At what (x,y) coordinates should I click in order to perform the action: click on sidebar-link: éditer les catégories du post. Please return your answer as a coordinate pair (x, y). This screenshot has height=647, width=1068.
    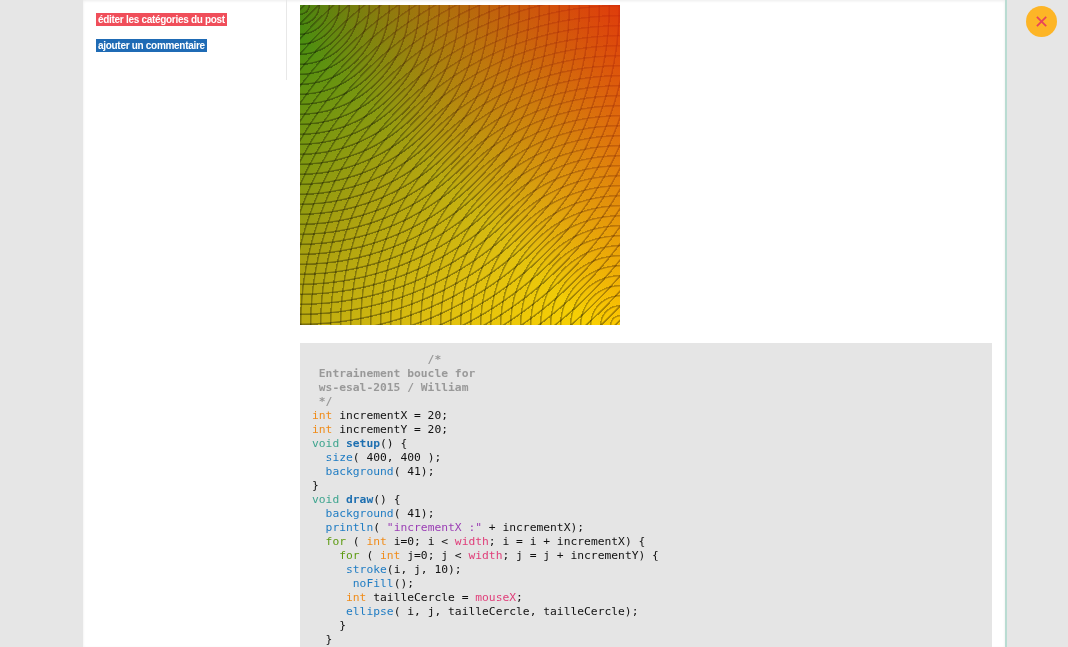
    Looking at the image, I should click on (161, 19).